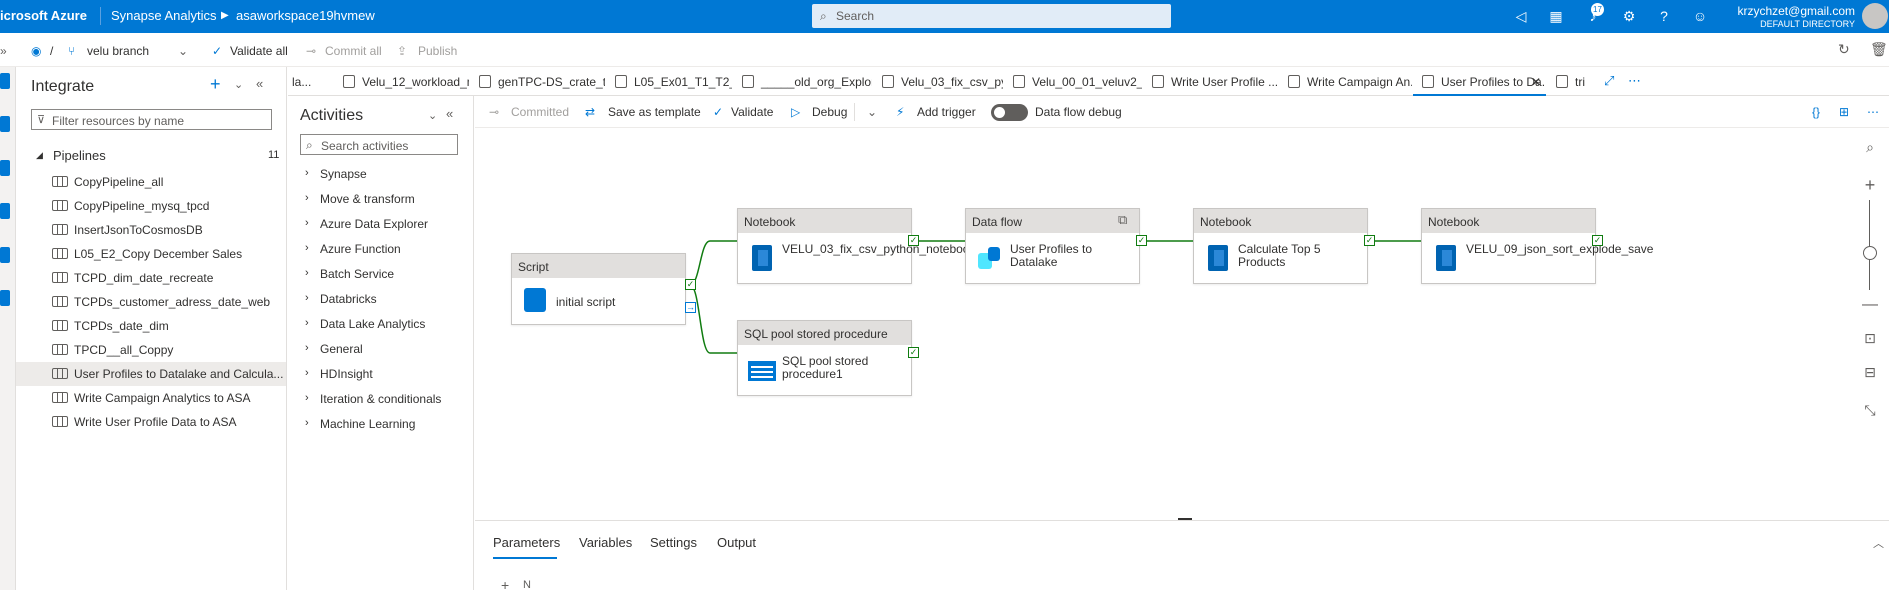  I want to click on activity-category: Data Lake Analytics, so click(372, 324).